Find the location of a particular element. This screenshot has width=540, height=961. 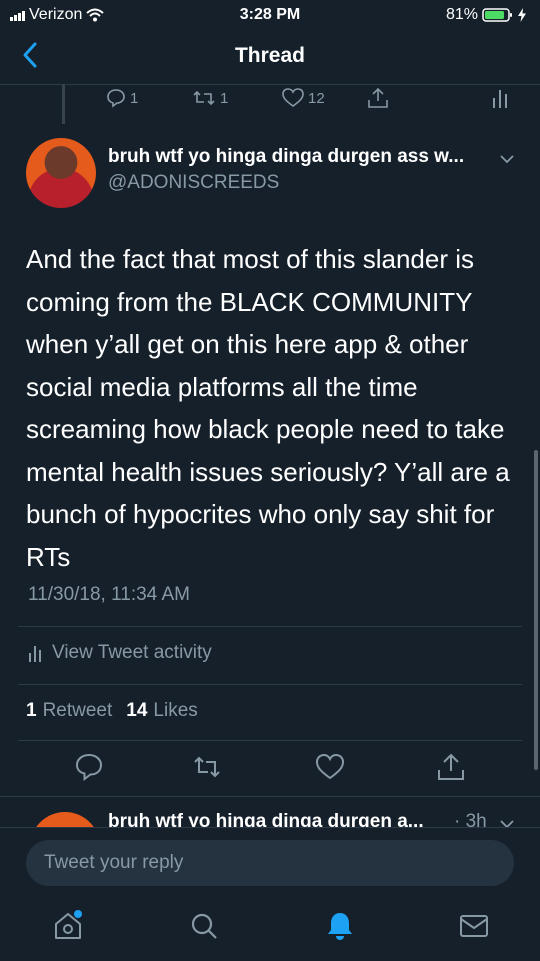

status-bar: Verizon 3:28 PM 81% is located at coordinates (270, 15).